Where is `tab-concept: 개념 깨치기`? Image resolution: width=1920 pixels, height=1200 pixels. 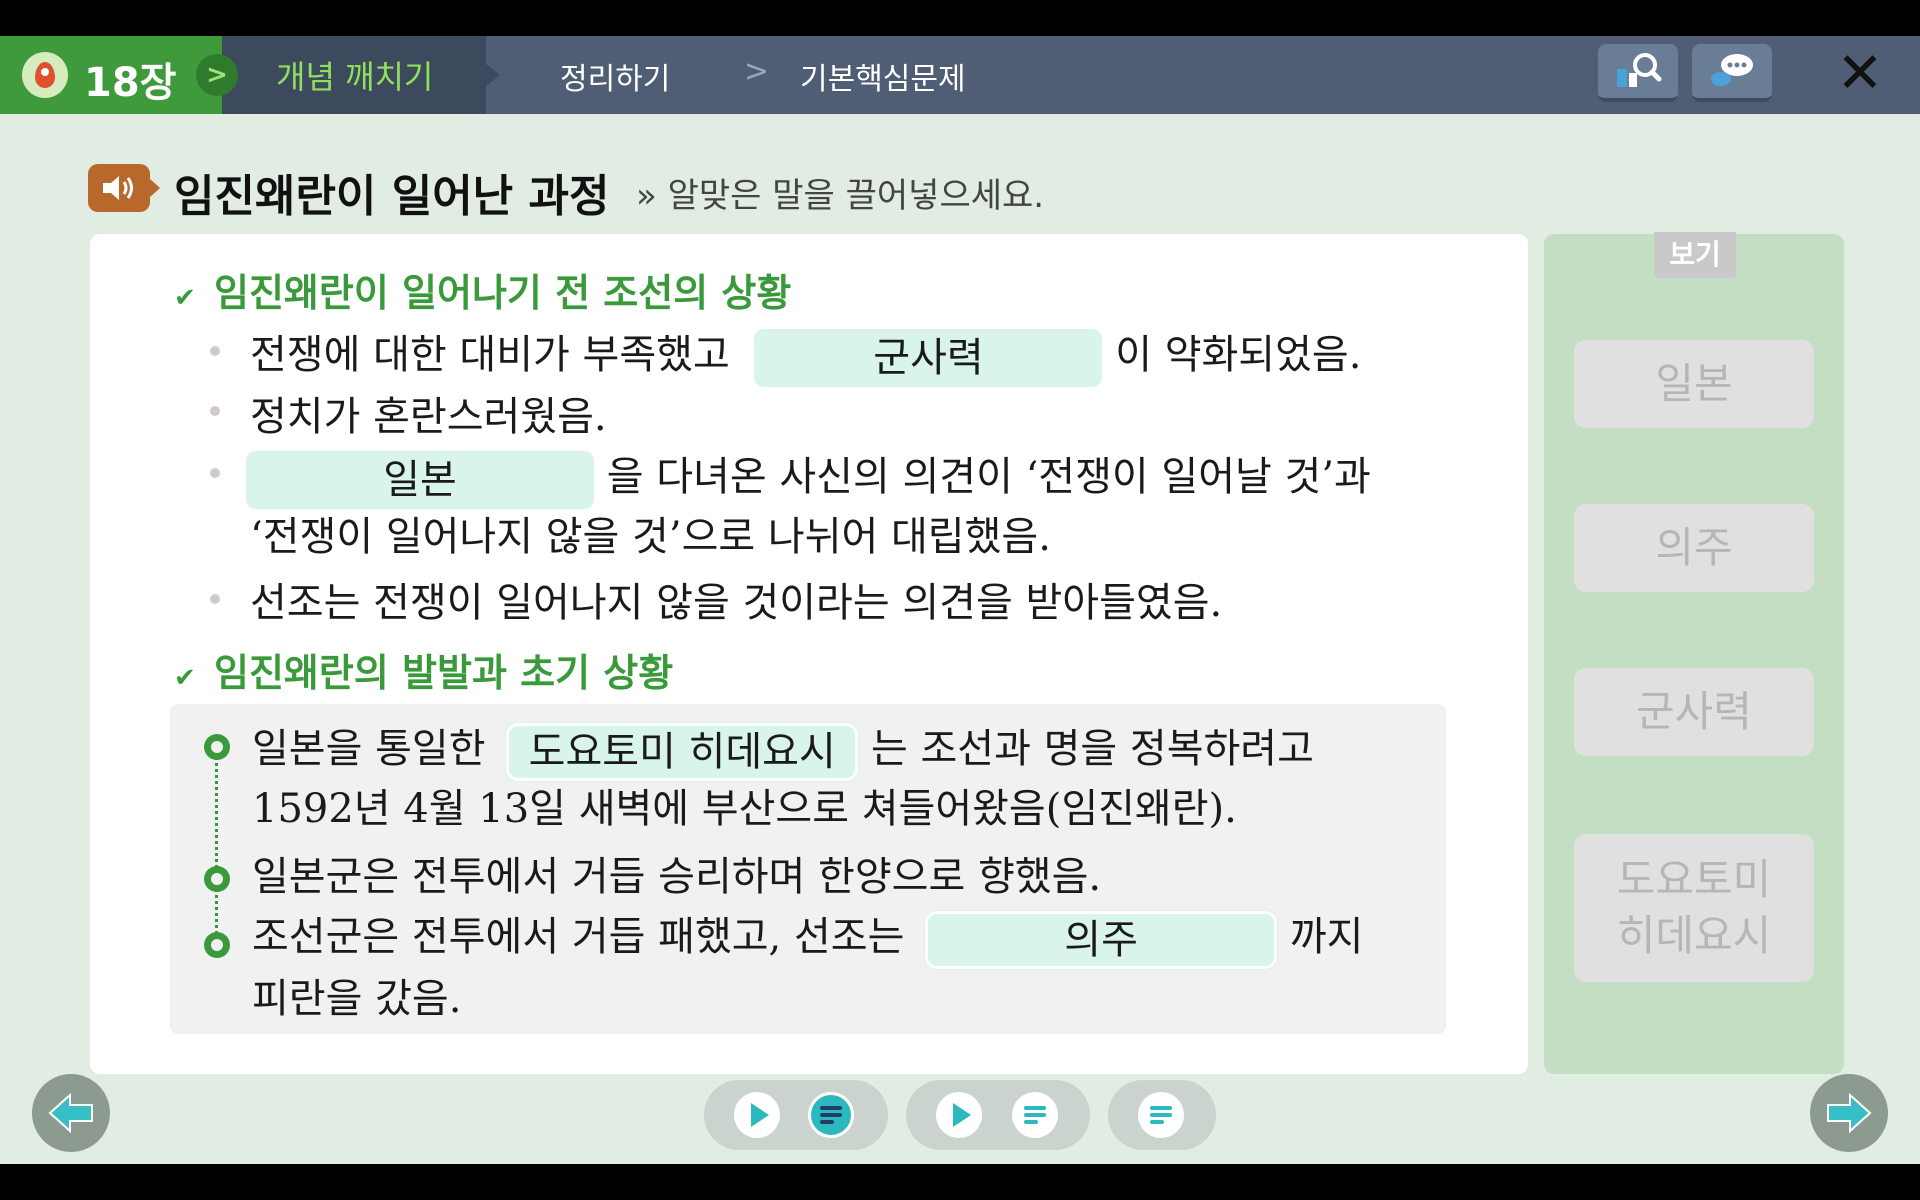
tab-concept: 개념 깨치기 is located at coordinates (361, 75).